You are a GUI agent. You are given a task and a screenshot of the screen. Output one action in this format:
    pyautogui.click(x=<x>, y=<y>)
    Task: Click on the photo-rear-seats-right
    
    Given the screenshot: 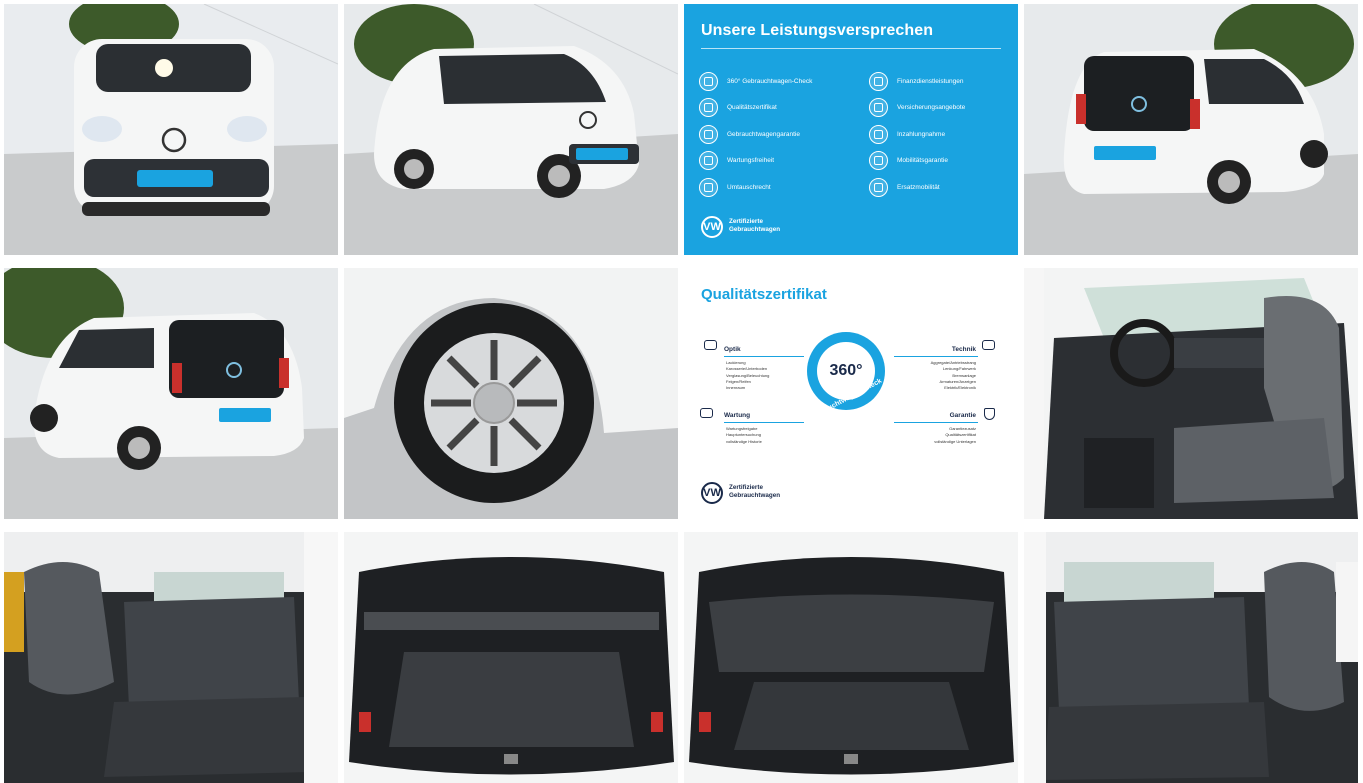 What is the action you would take?
    pyautogui.click(x=1191, y=657)
    